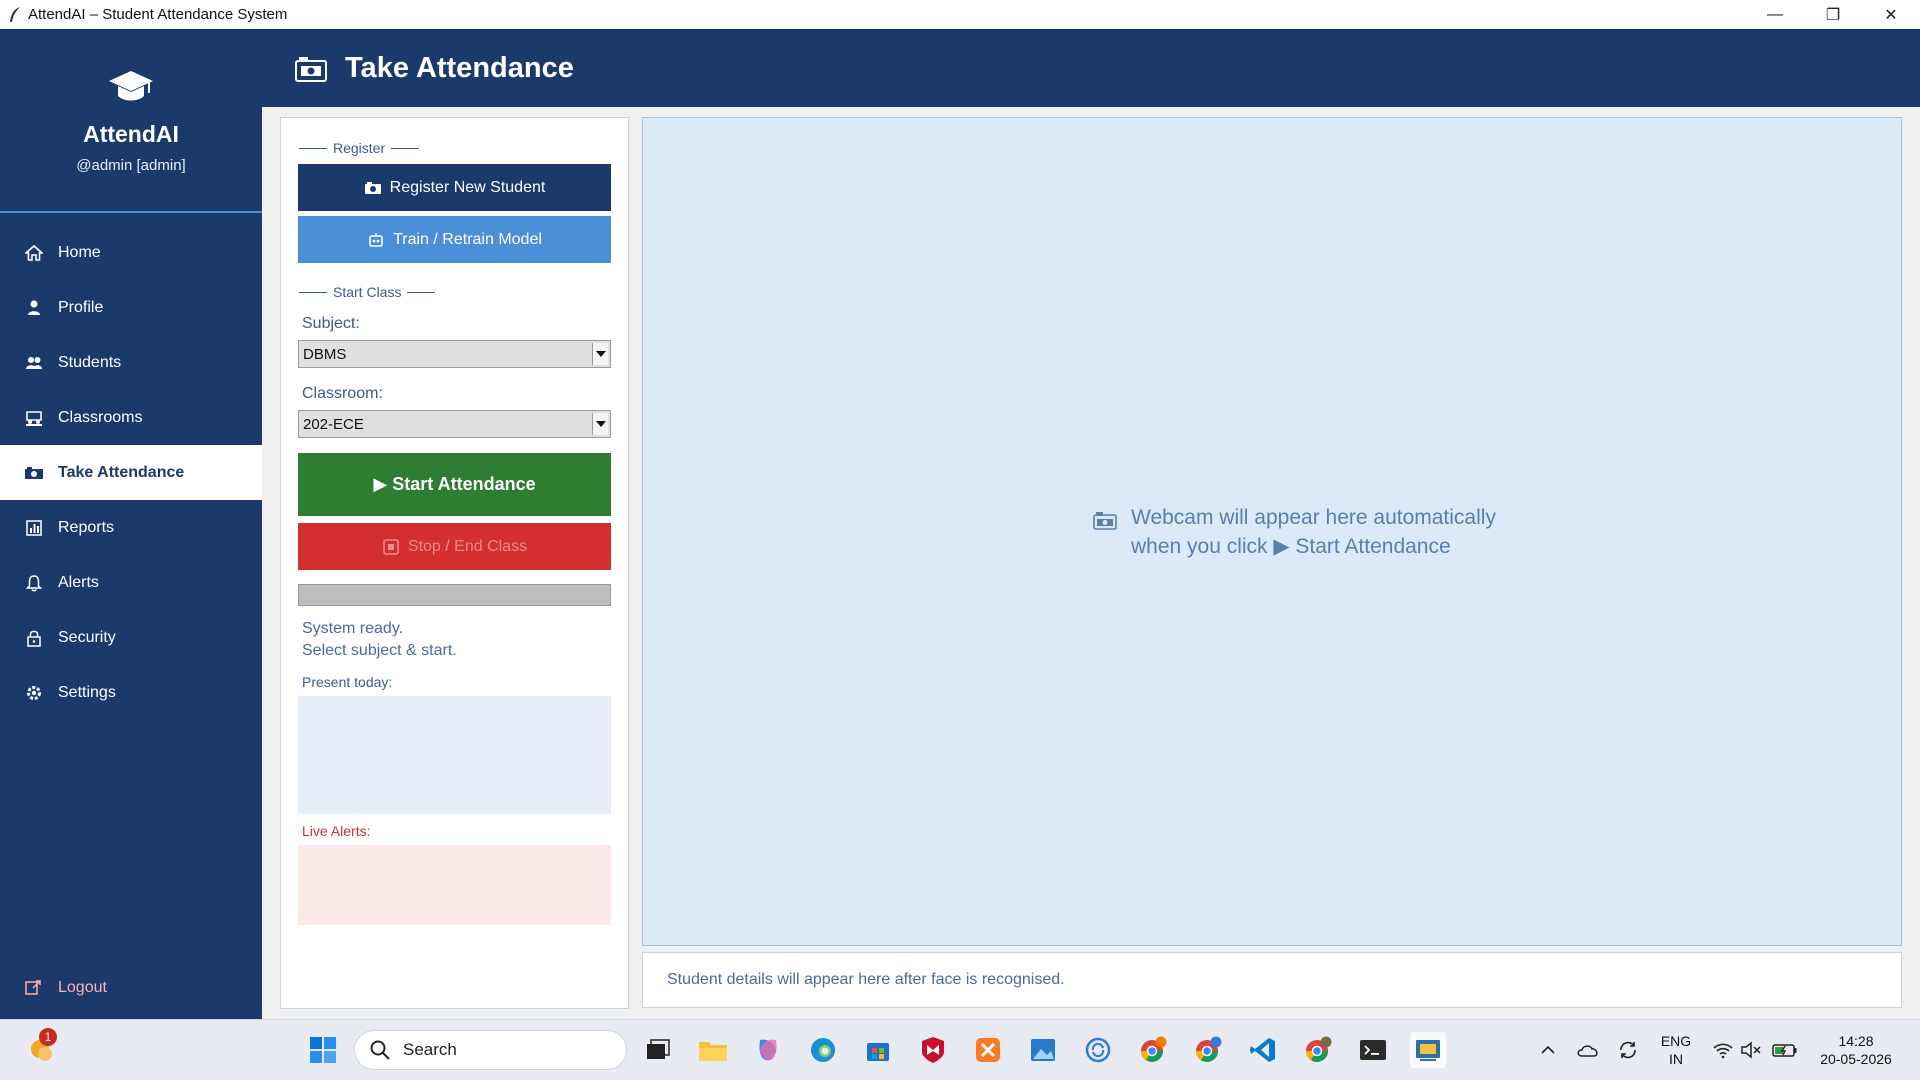 Image resolution: width=1920 pixels, height=1080 pixels. Describe the element at coordinates (342, 393) in the screenshot. I see `classroom-label: Classroom:` at that location.